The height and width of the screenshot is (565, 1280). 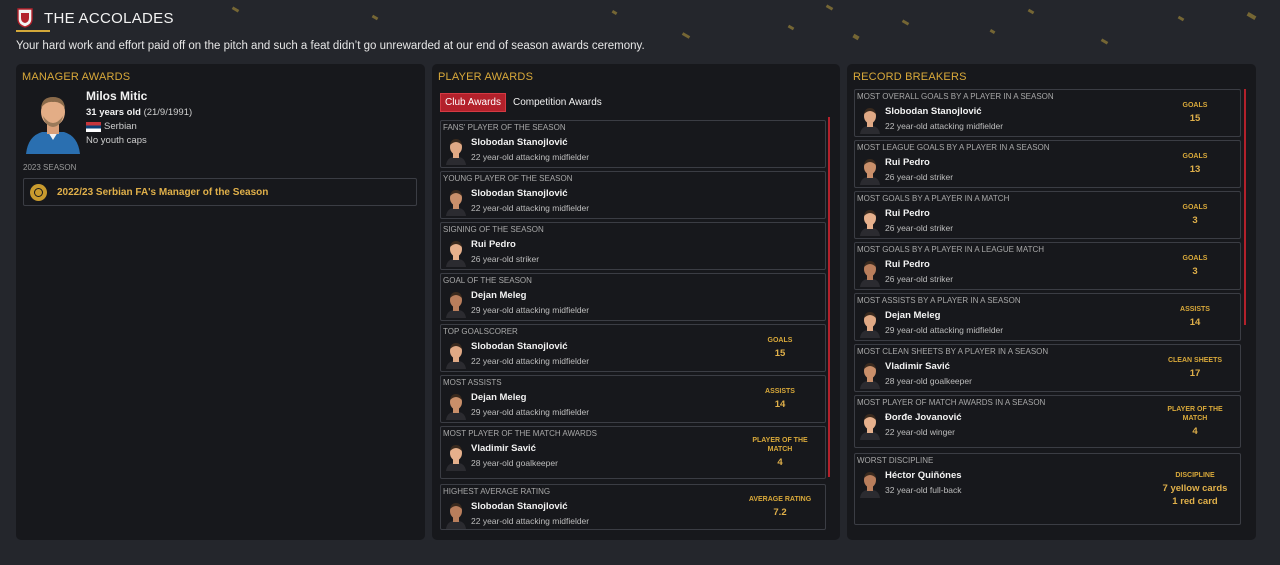 What do you see at coordinates (1195, 169) in the screenshot?
I see `stat-value: 13` at bounding box center [1195, 169].